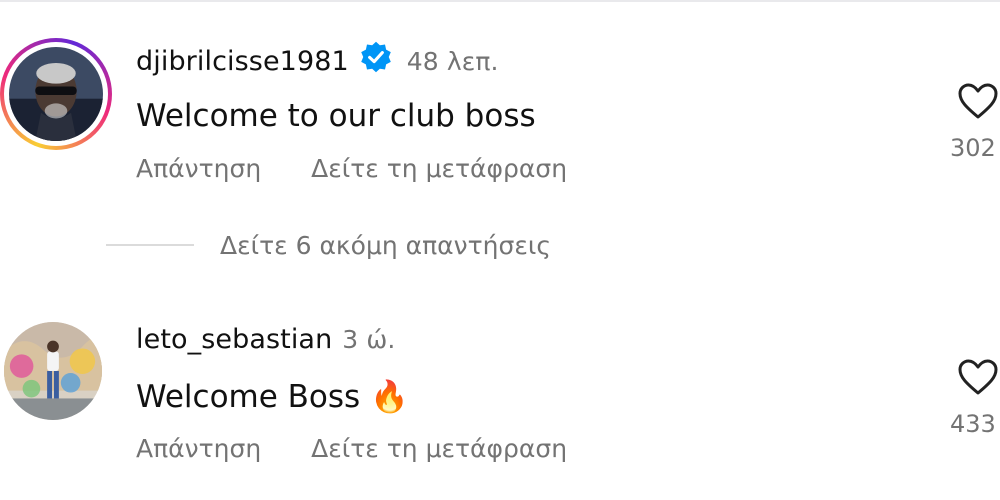  What do you see at coordinates (336, 116) in the screenshot?
I see `comment-text: Welcome to our club boss` at bounding box center [336, 116].